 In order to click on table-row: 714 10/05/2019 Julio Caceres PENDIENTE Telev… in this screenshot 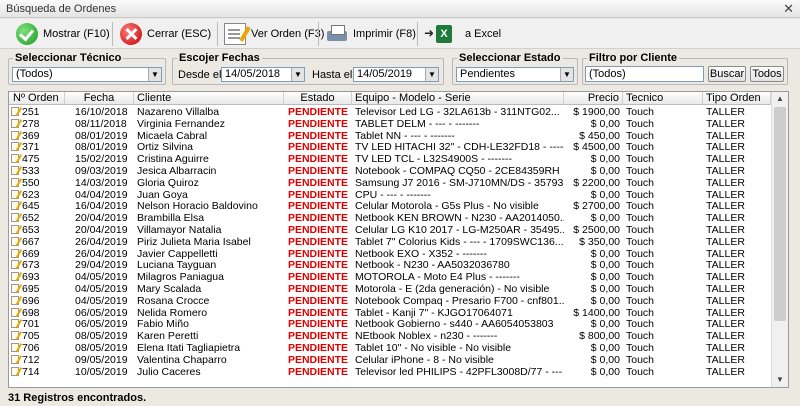, I will do `click(390, 372)`.